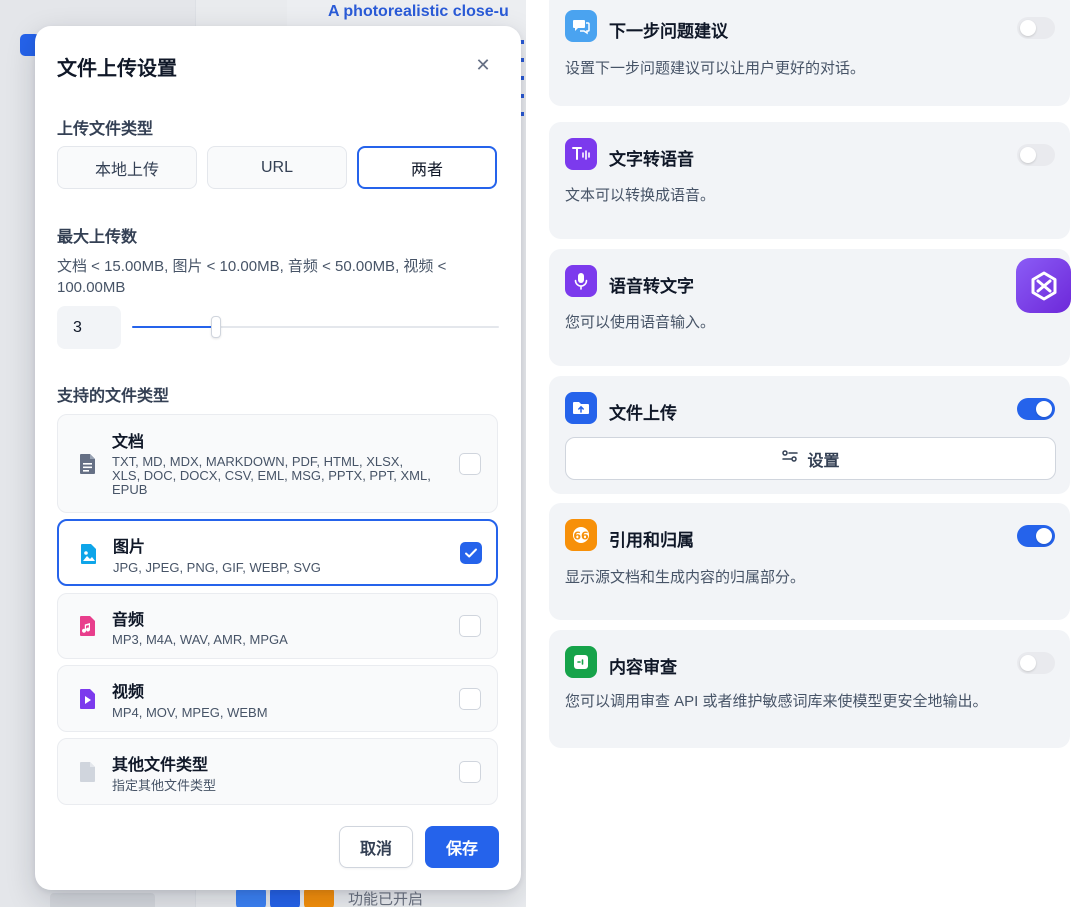  I want to click on feature-title: 引用和归属, so click(651, 540).